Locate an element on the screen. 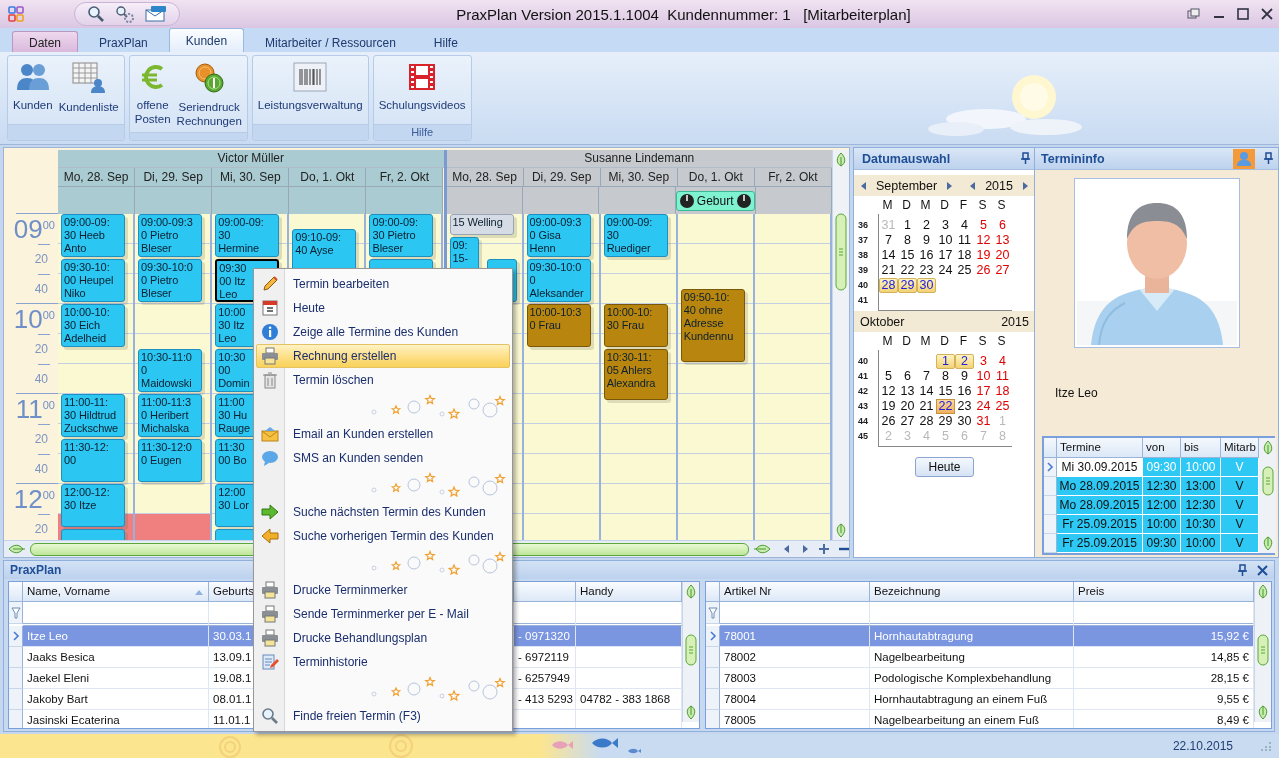  appointment: 10:30-11:0 0 Maidowski is located at coordinates (170, 370).